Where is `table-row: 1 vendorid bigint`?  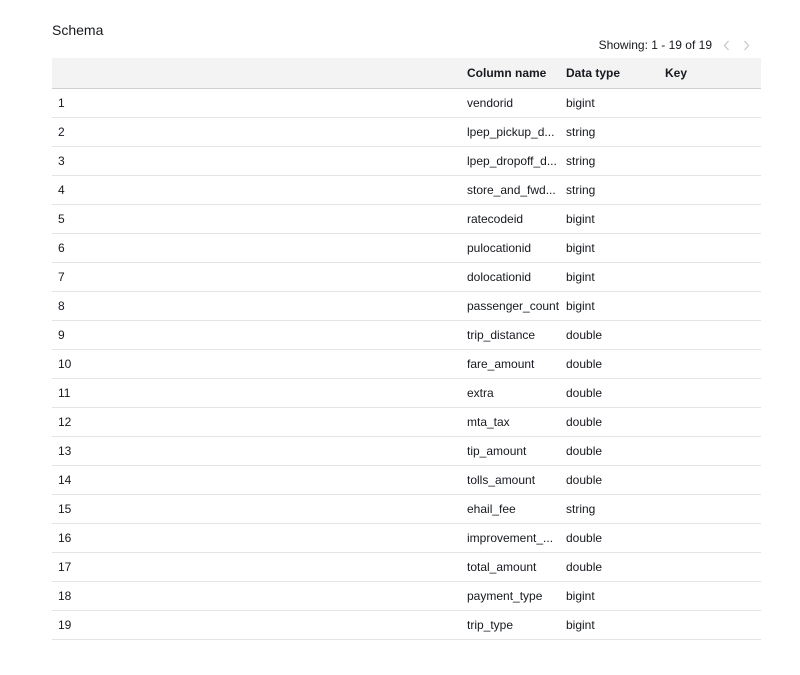
table-row: 1 vendorid bigint is located at coordinates (406, 102).